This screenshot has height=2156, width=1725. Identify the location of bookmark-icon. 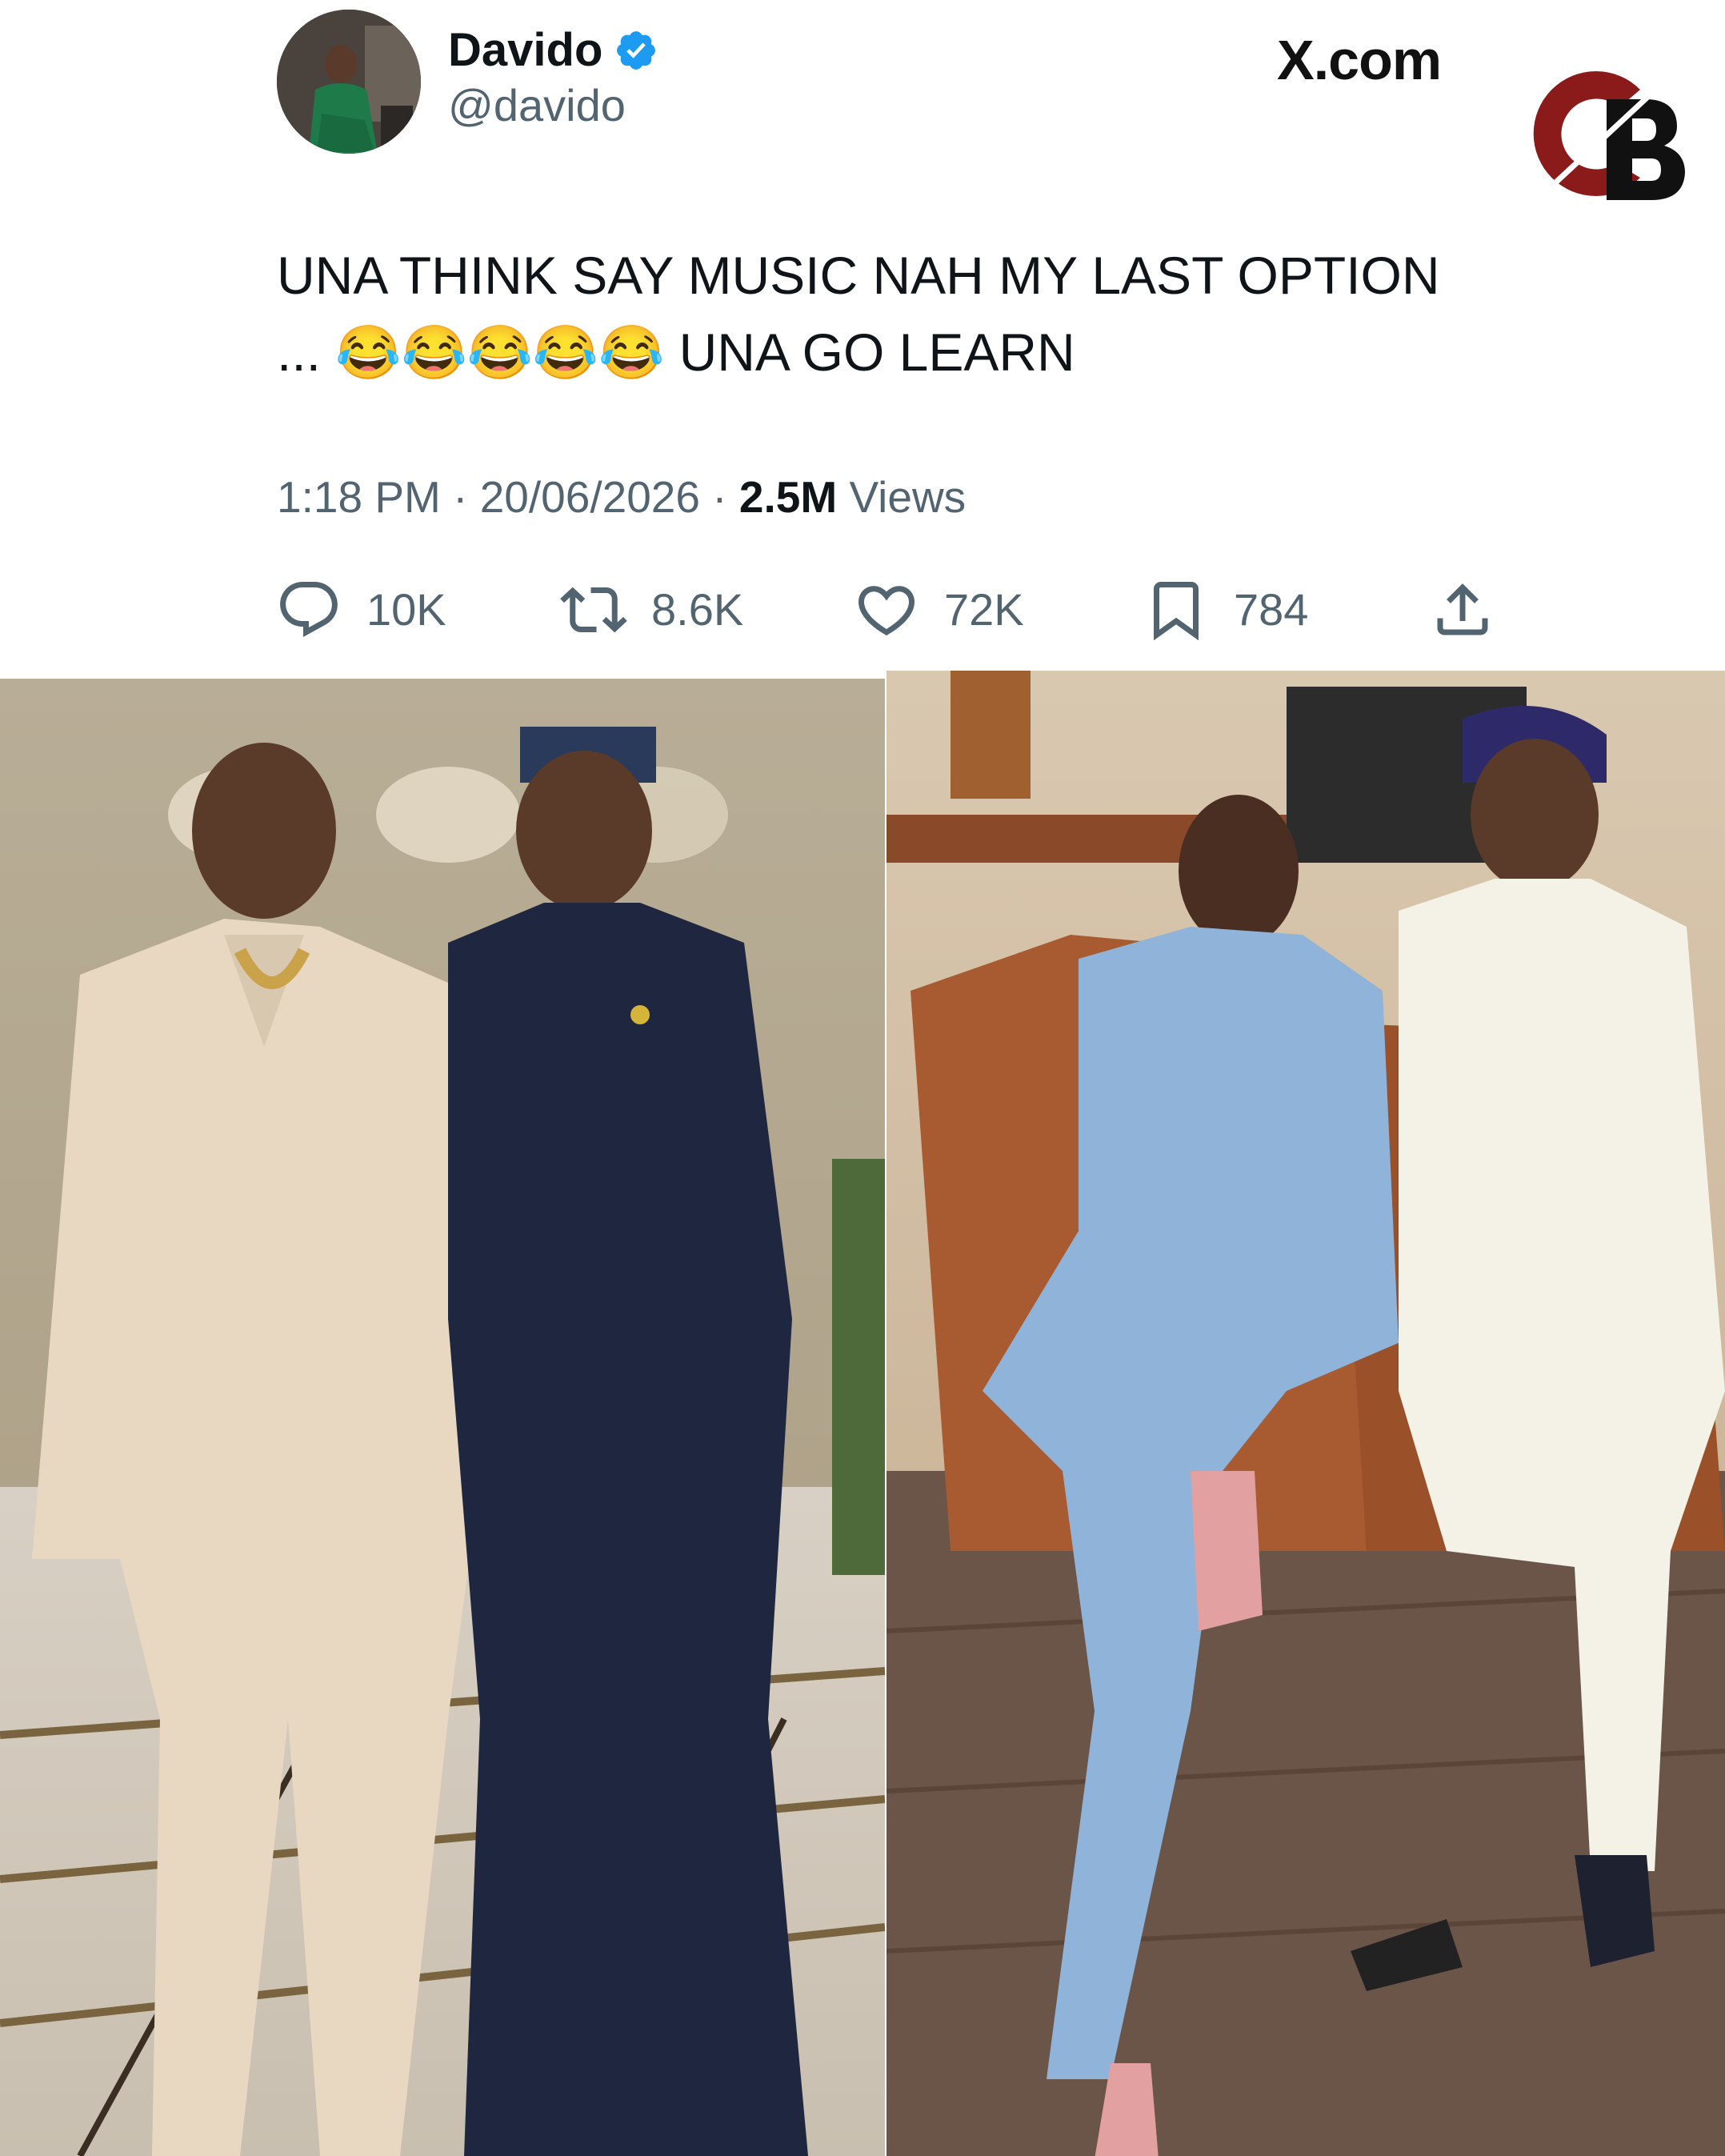
(1176, 611).